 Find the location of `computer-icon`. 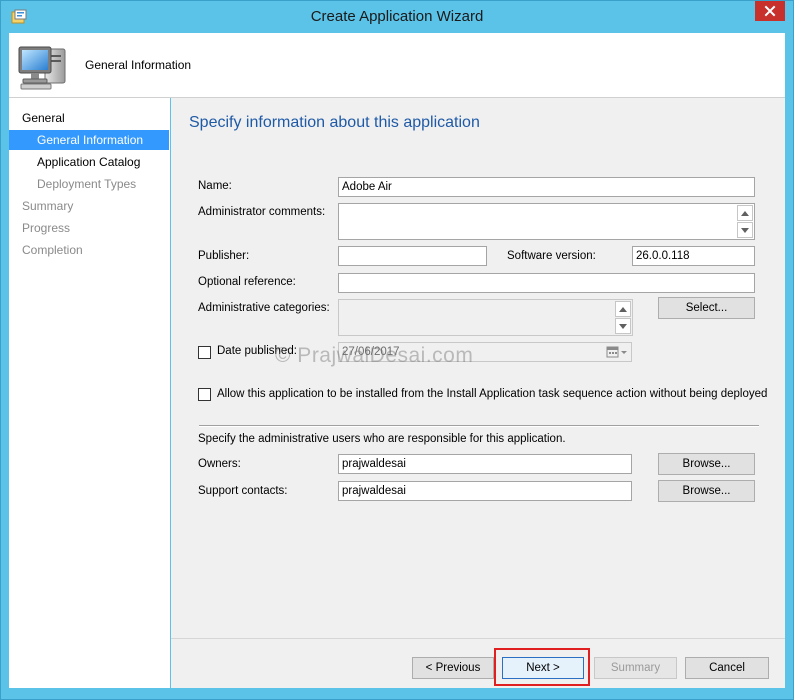

computer-icon is located at coordinates (43, 67).